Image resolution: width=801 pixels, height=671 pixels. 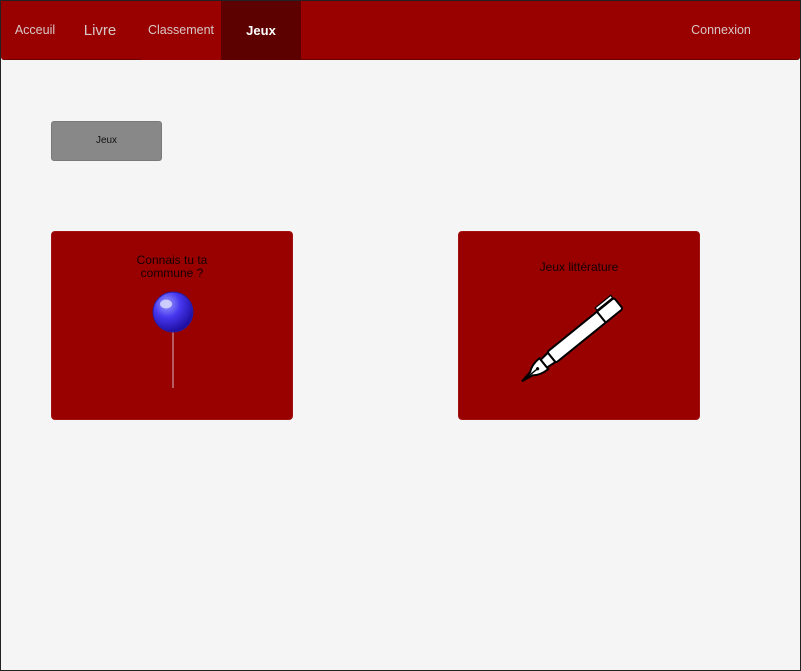 I want to click on nav-jeux-active: Jeux, so click(x=261, y=30).